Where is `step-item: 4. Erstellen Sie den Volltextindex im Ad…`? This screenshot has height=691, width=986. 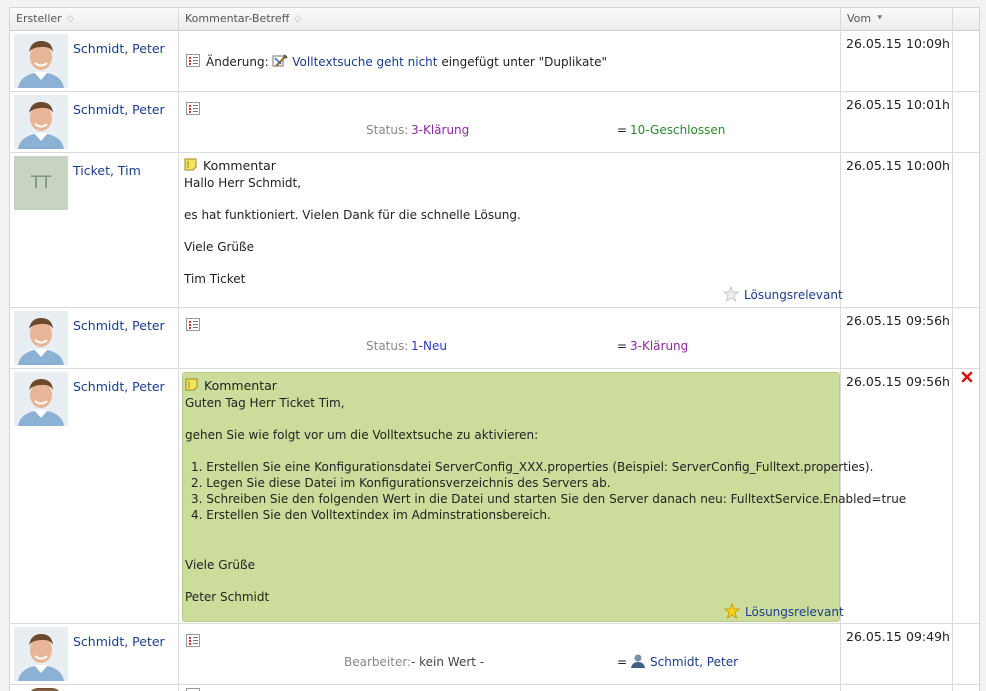 step-item: 4. Erstellen Sie den Volltextindex im Ad… is located at coordinates (371, 515).